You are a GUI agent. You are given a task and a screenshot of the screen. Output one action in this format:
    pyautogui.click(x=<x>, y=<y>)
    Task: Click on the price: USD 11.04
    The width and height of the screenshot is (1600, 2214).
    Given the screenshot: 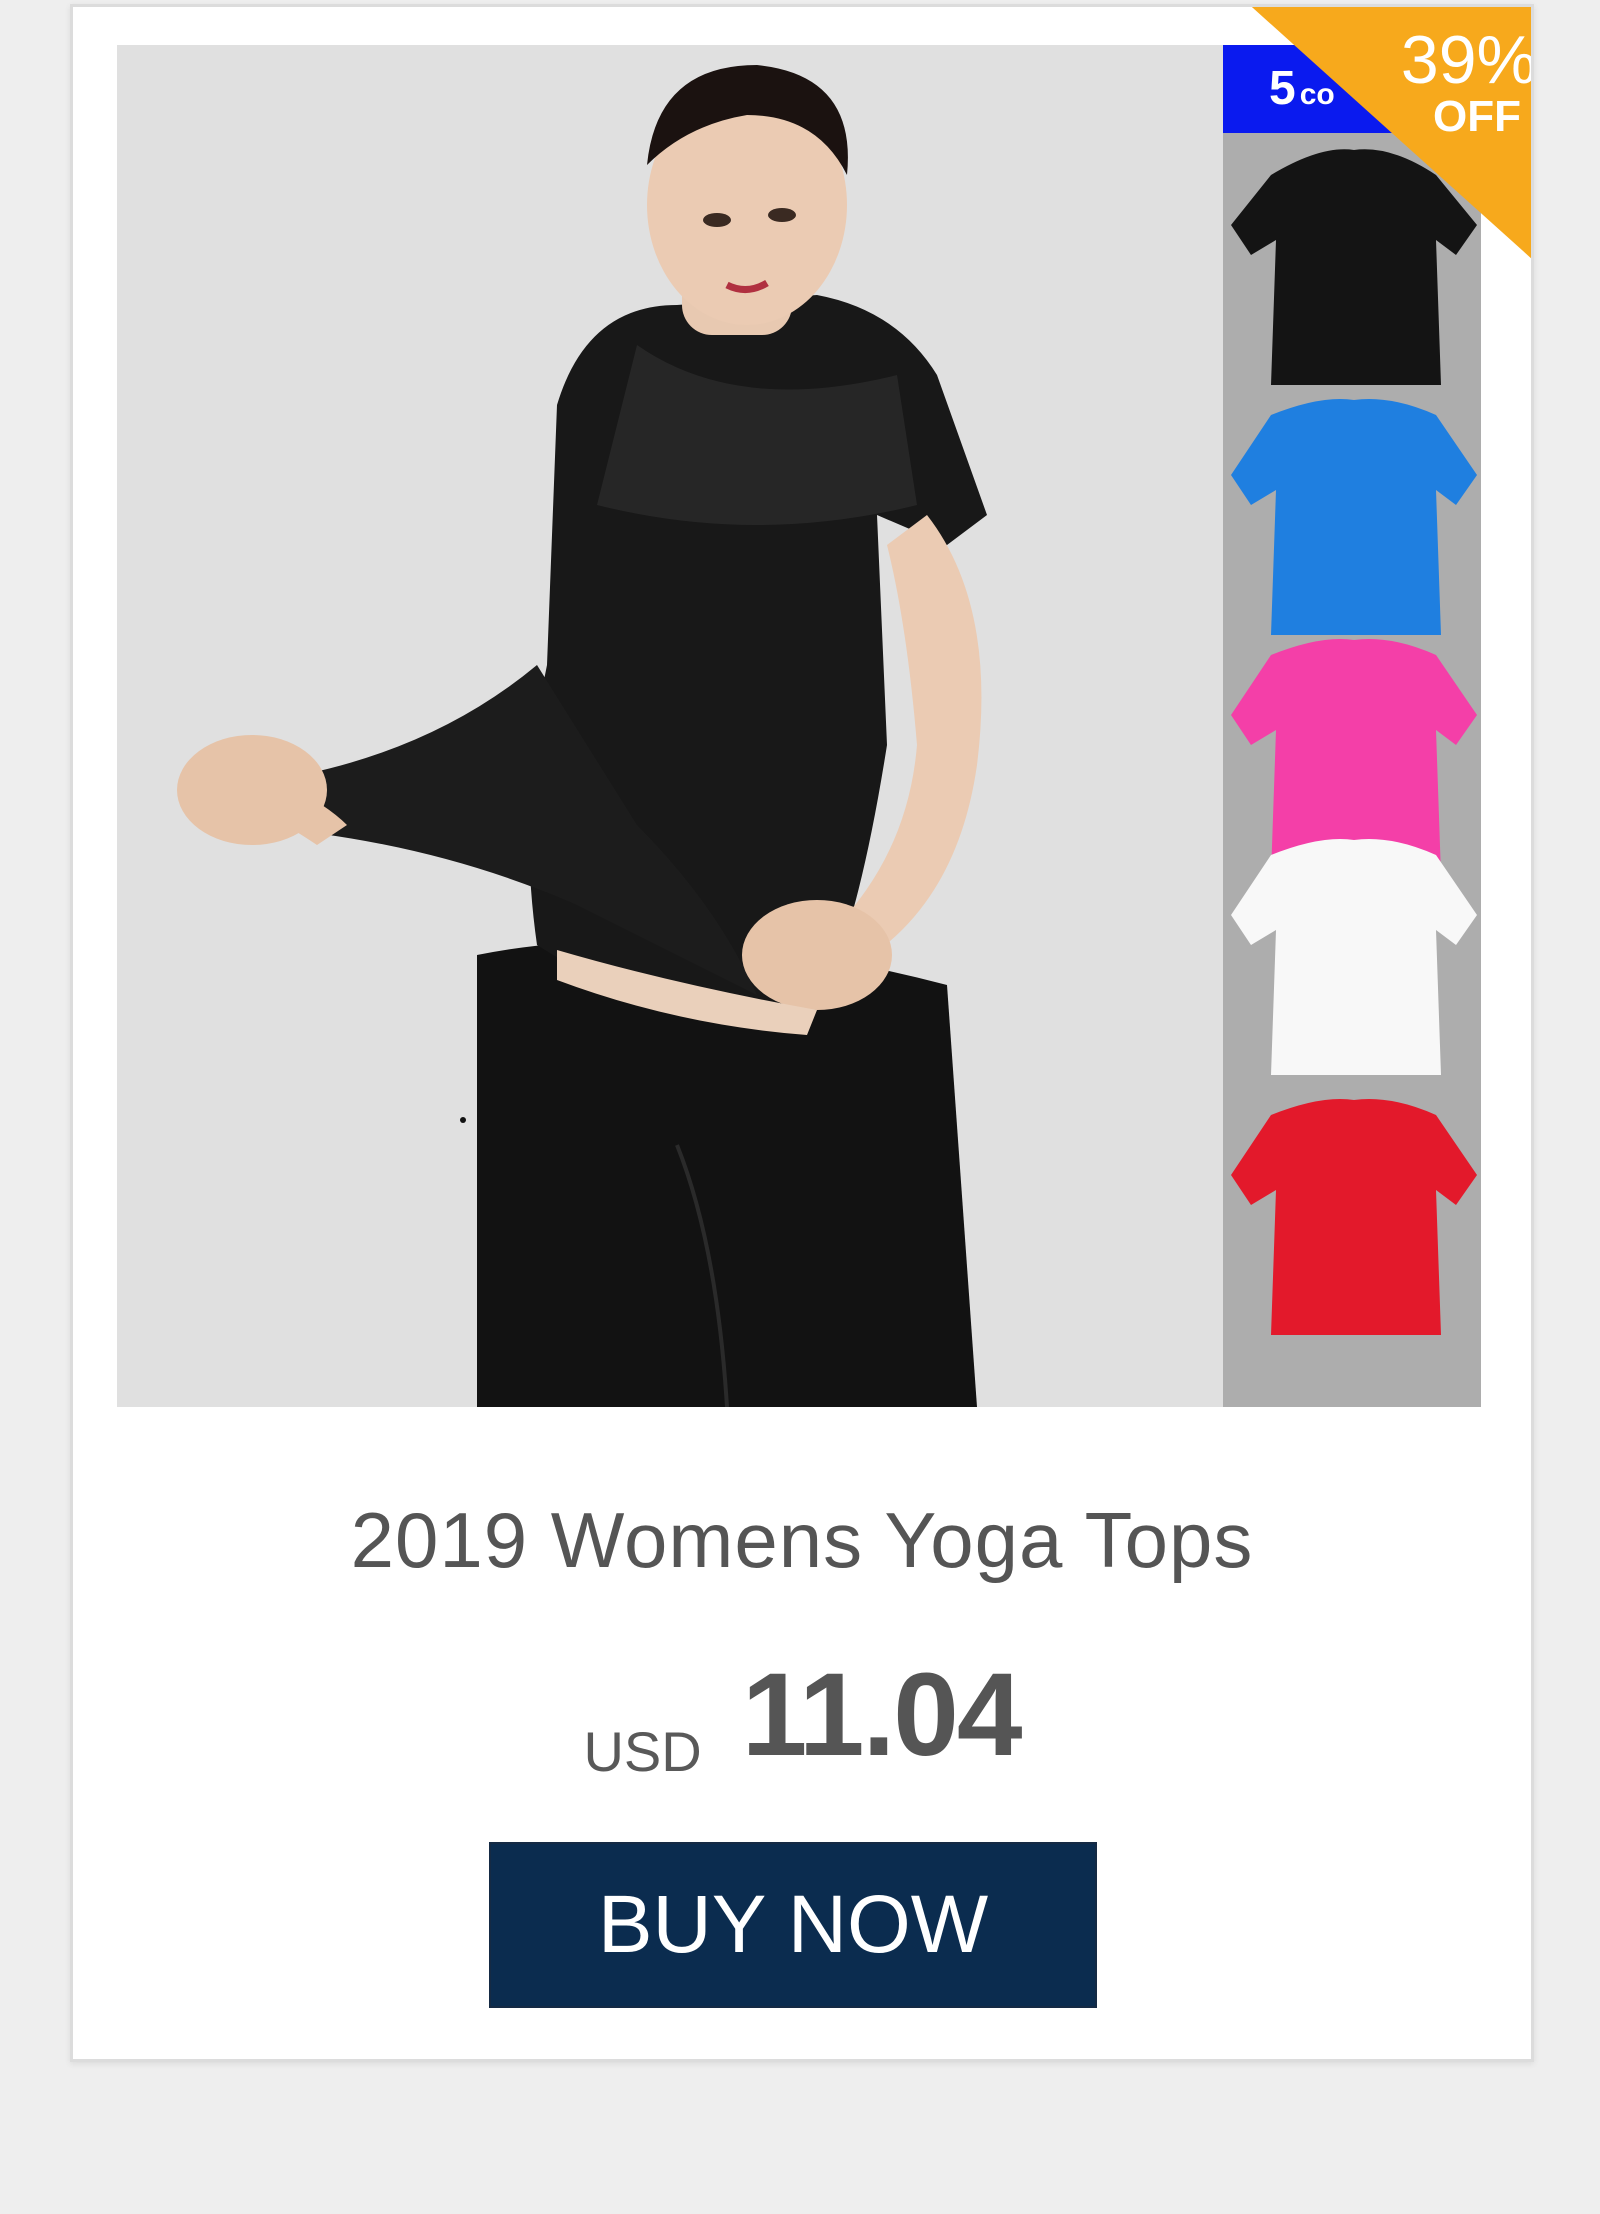 What is the action you would take?
    pyautogui.click(x=802, y=1715)
    